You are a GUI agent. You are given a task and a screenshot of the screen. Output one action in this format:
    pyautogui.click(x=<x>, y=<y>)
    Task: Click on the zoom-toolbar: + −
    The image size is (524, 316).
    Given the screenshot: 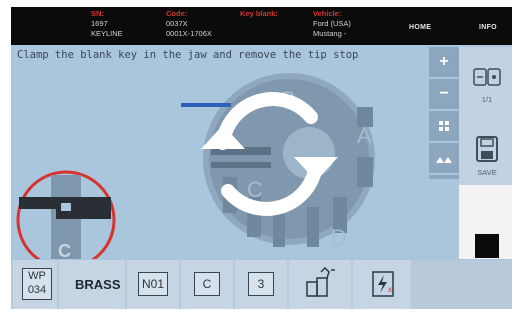 What is the action you would take?
    pyautogui.click(x=444, y=113)
    